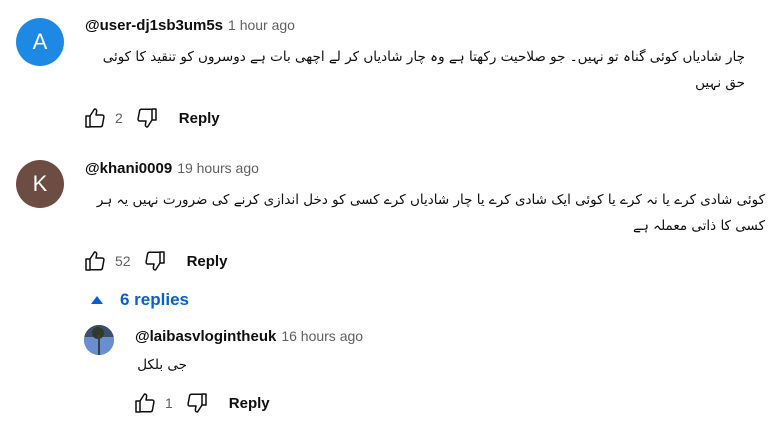 The height and width of the screenshot is (425, 779). What do you see at coordinates (162, 365) in the screenshot?
I see `comment-text: جی بلکل` at bounding box center [162, 365].